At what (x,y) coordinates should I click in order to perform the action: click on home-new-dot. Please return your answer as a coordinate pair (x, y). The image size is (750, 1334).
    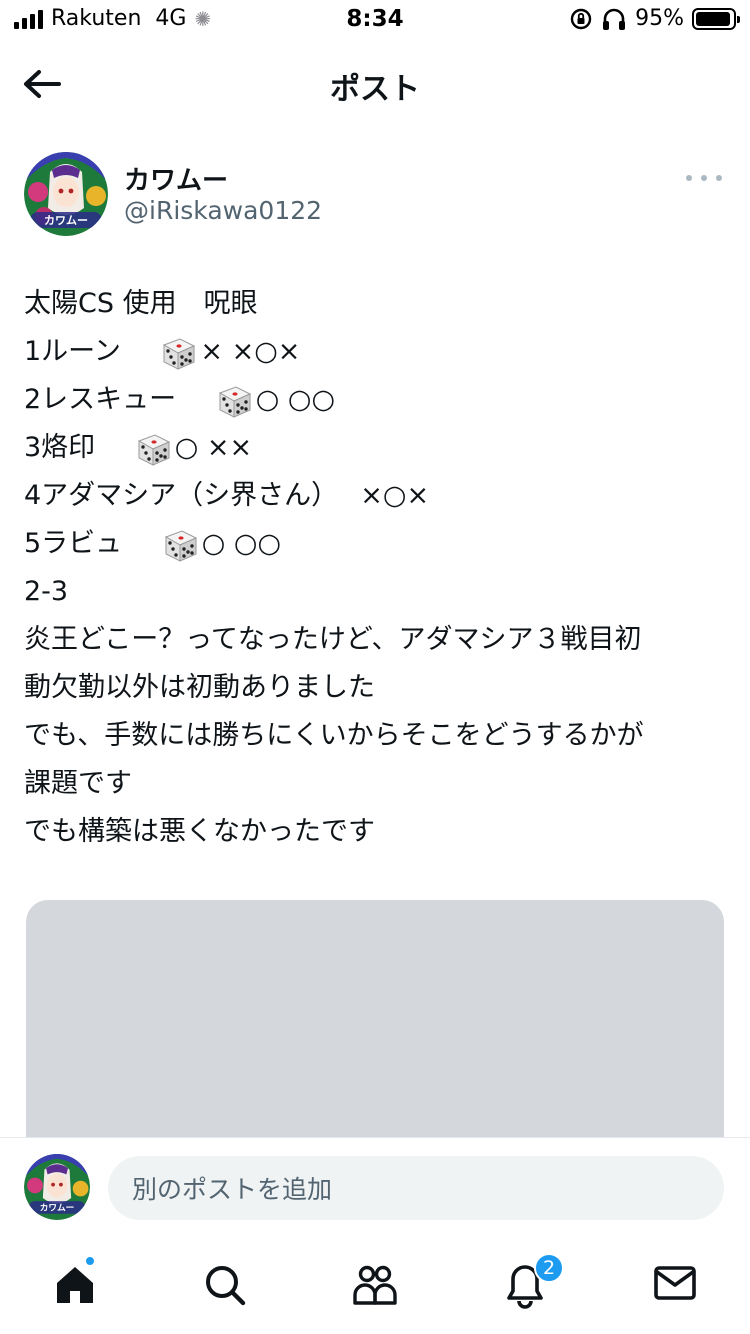
    Looking at the image, I should click on (90, 1261).